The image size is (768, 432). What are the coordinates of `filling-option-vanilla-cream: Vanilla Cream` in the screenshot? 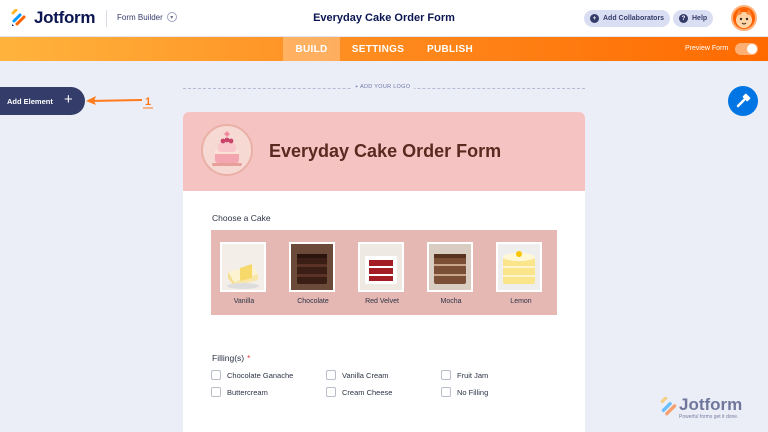 It's located at (357, 375).